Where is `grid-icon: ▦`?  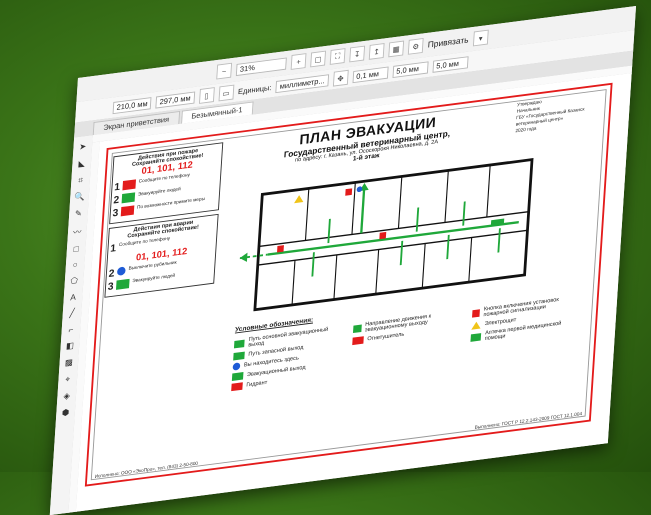 grid-icon: ▦ is located at coordinates (396, 49).